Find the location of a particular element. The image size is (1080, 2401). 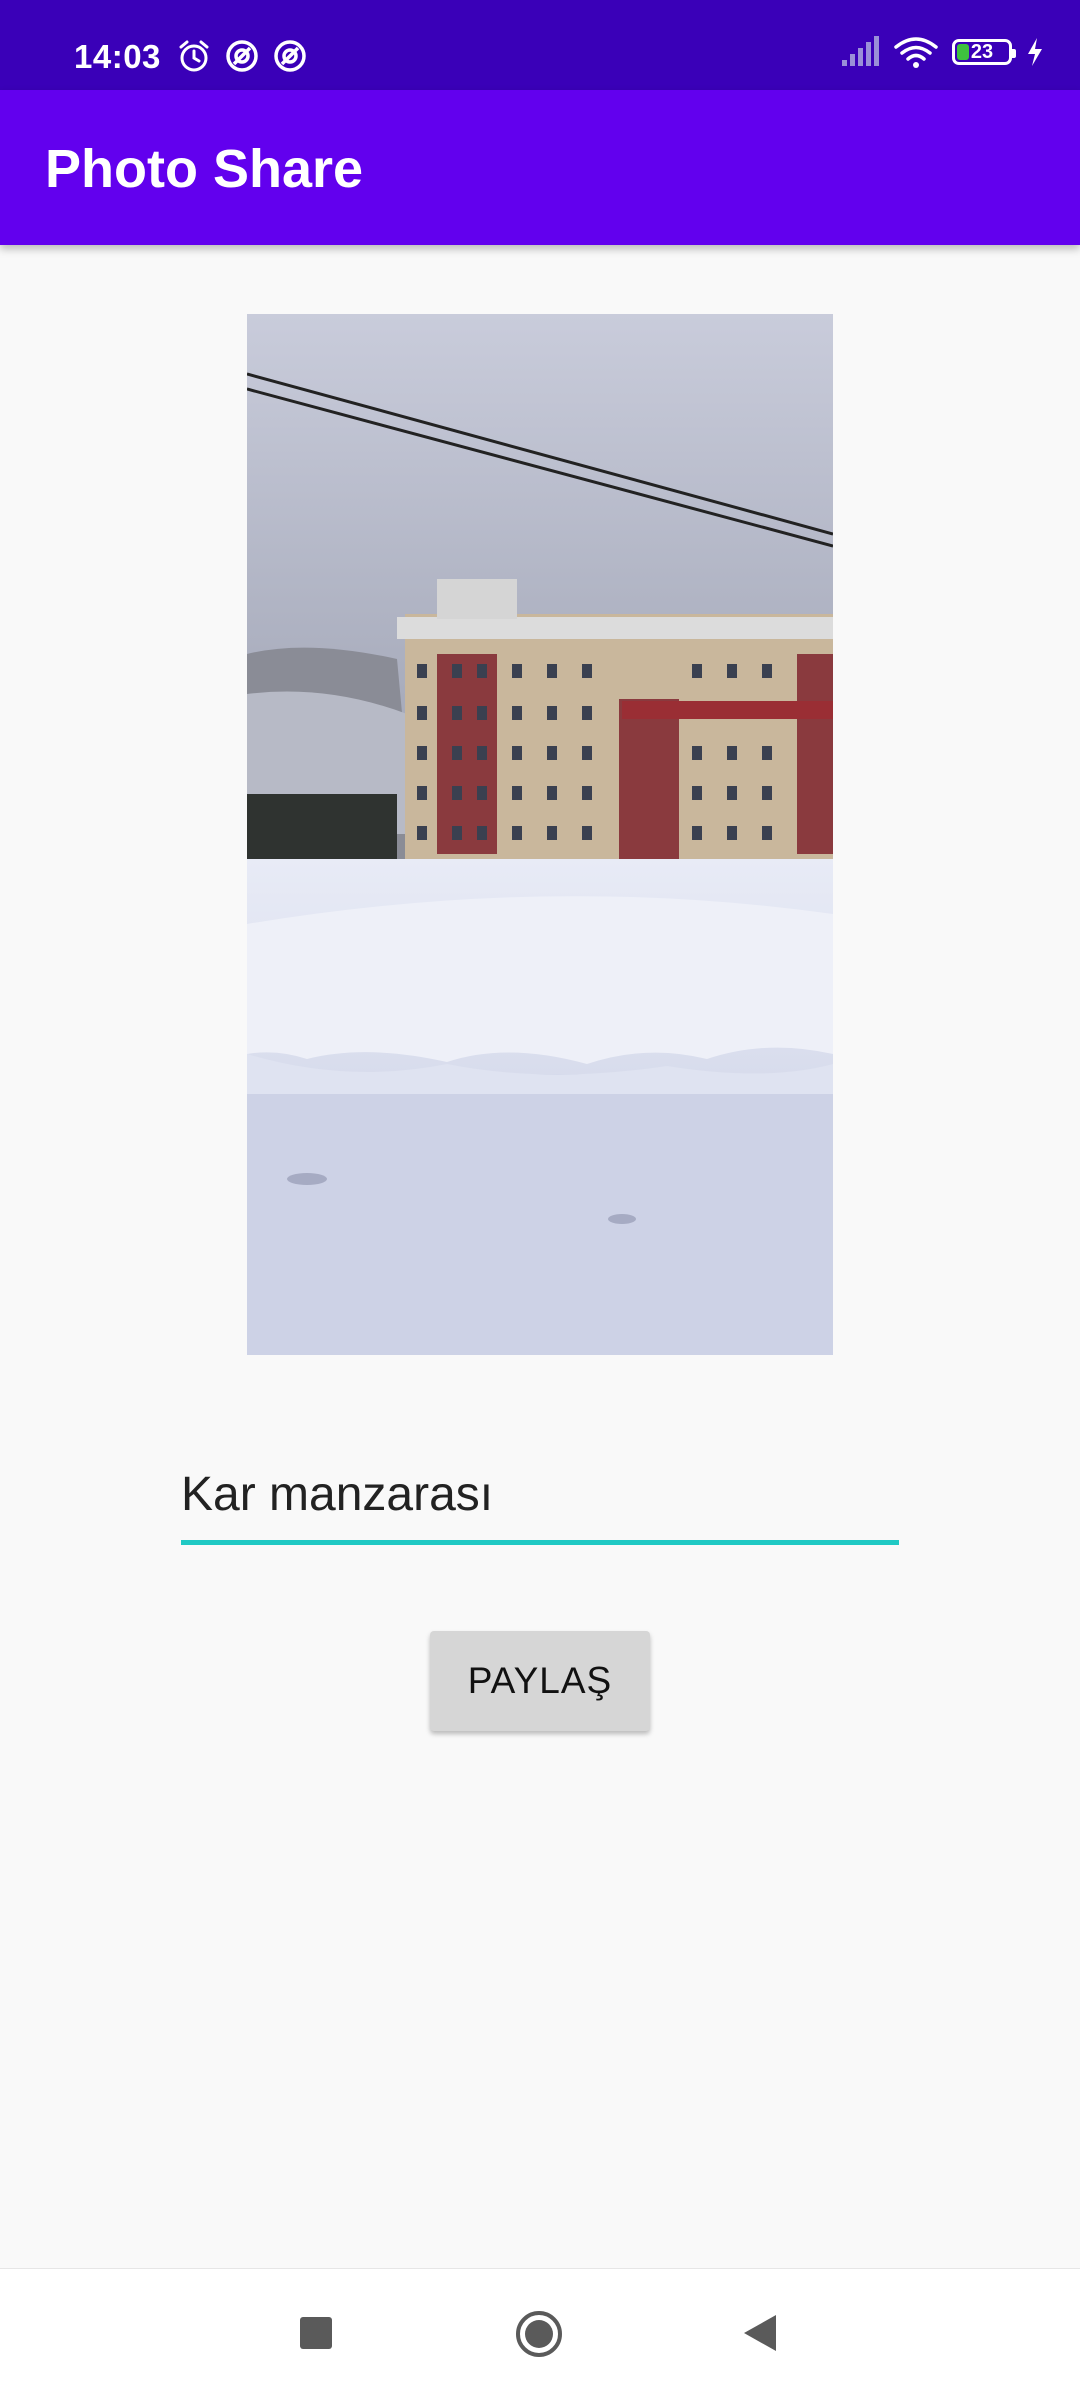

app-bar: Photo Share is located at coordinates (540, 167).